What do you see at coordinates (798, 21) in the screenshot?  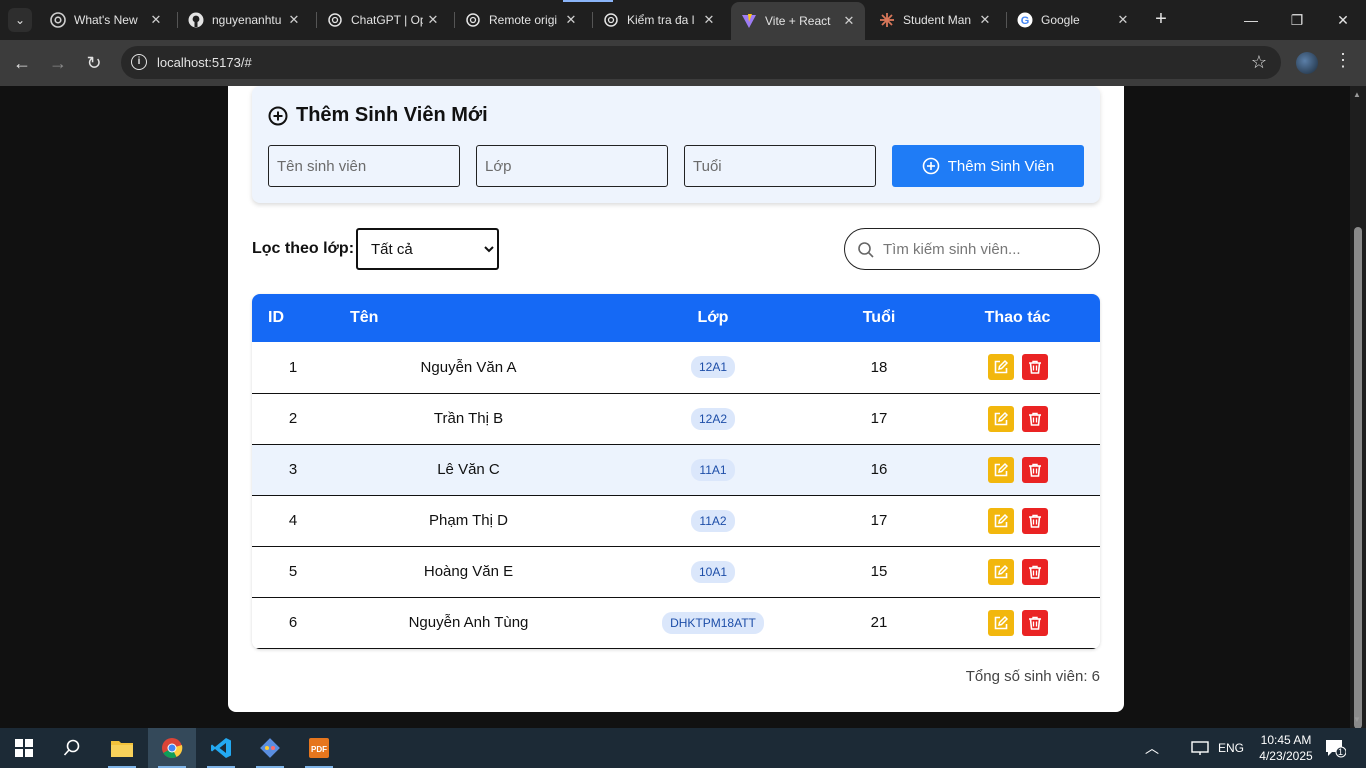 I see `tab-vite-react: Vite + React ✕` at bounding box center [798, 21].